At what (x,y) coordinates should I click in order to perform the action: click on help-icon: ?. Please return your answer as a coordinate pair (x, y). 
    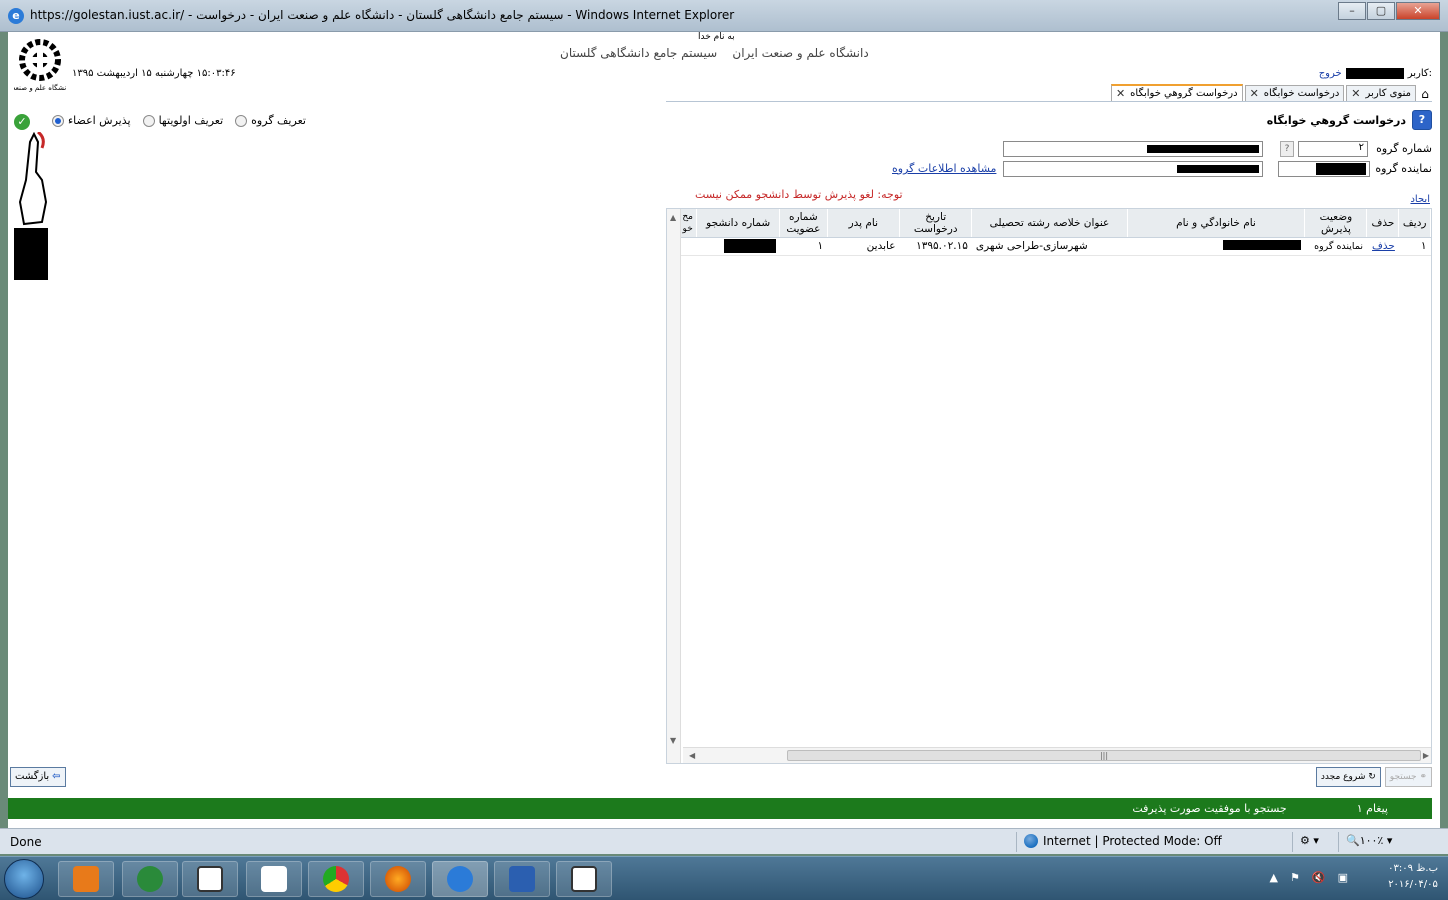
    Looking at the image, I should click on (1422, 120).